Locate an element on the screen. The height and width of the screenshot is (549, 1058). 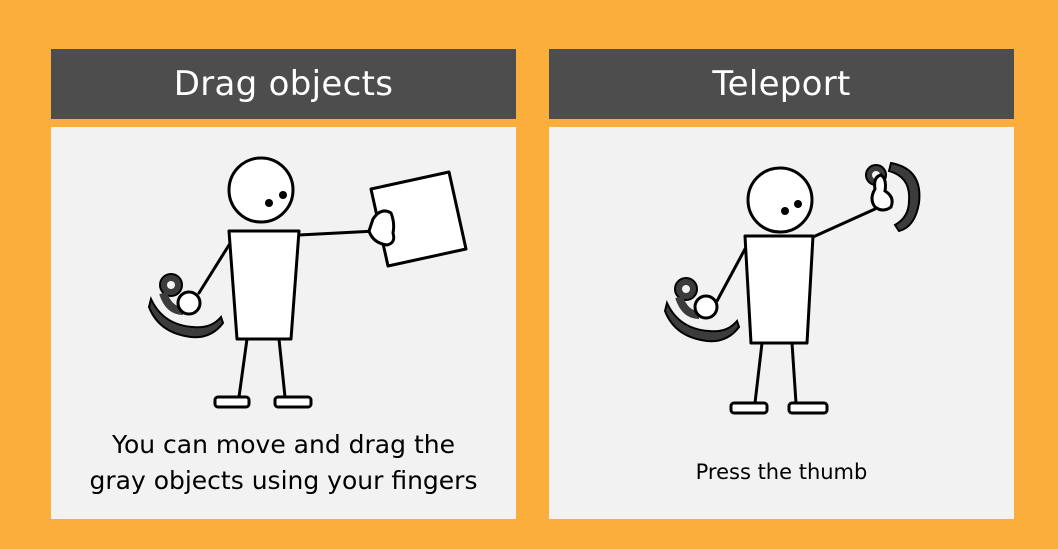
panel-title: Drag objects is located at coordinates (283, 84).